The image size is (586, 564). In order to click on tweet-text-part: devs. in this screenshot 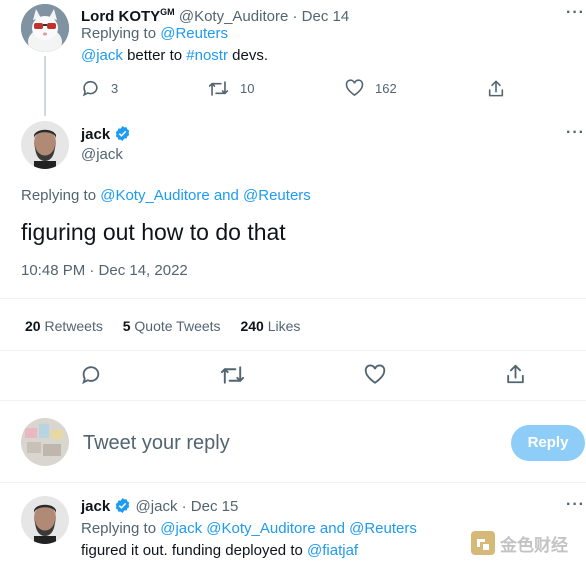, I will do `click(248, 55)`.